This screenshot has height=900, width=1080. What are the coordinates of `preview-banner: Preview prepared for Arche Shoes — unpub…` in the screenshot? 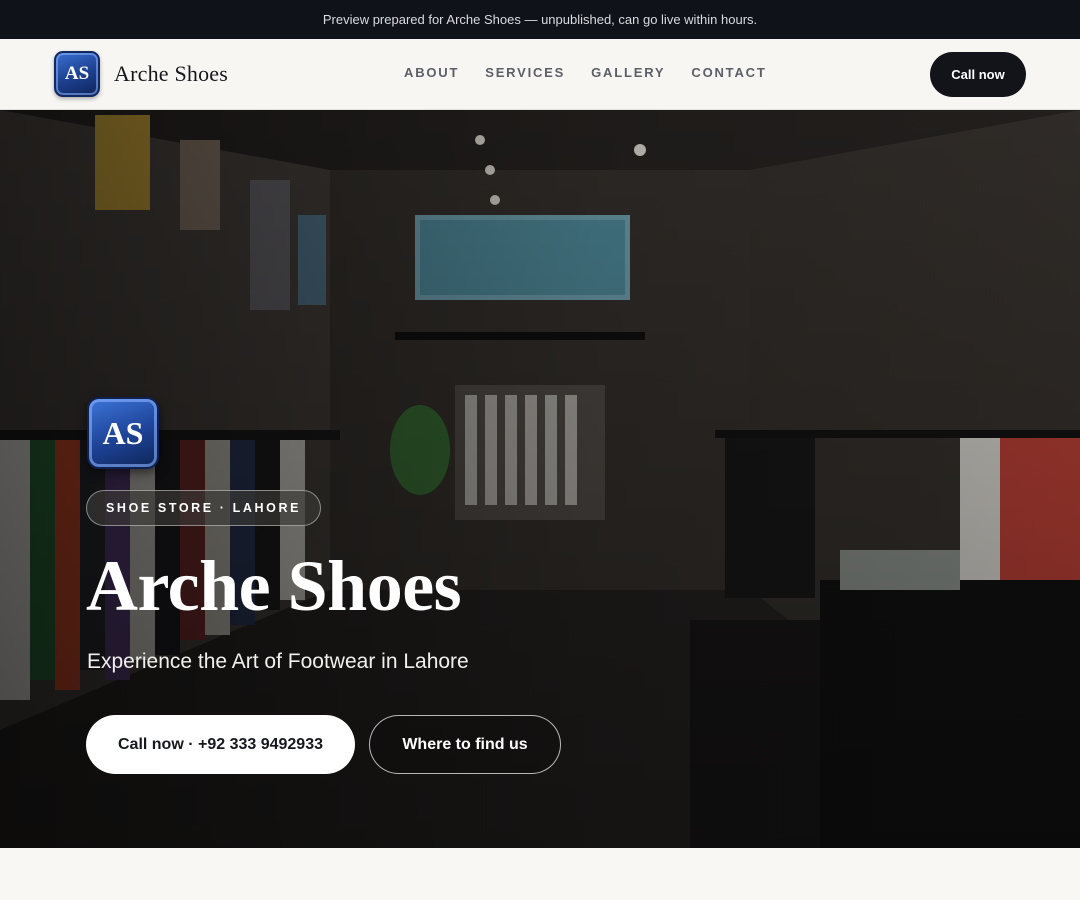 It's located at (540, 19).